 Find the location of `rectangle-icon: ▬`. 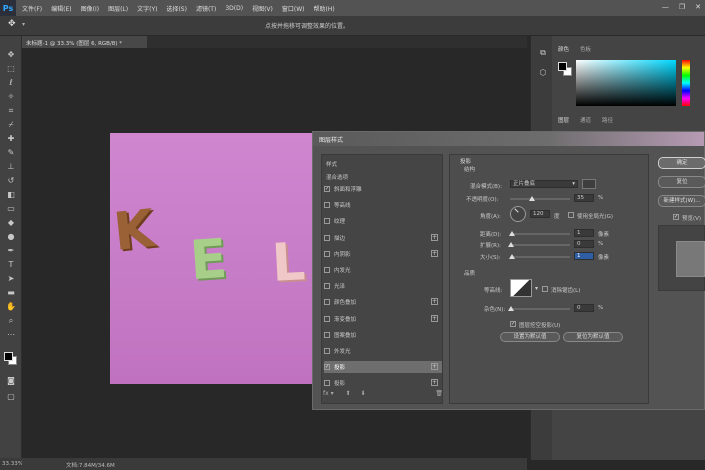

rectangle-icon: ▬ is located at coordinates (11, 293).